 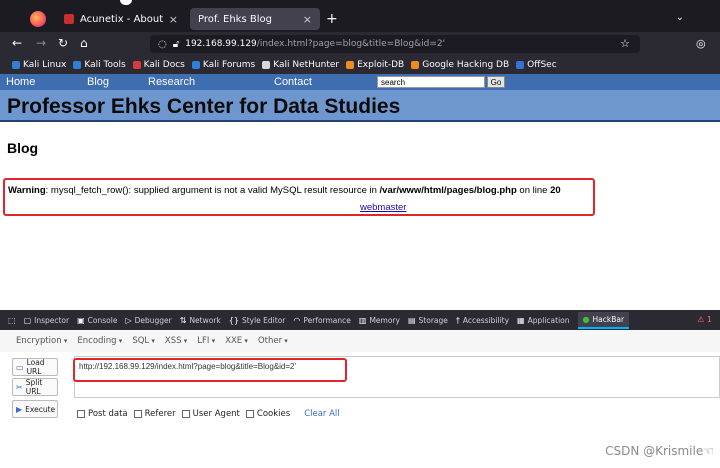 I want to click on docs-icon, so click(x=136, y=65).